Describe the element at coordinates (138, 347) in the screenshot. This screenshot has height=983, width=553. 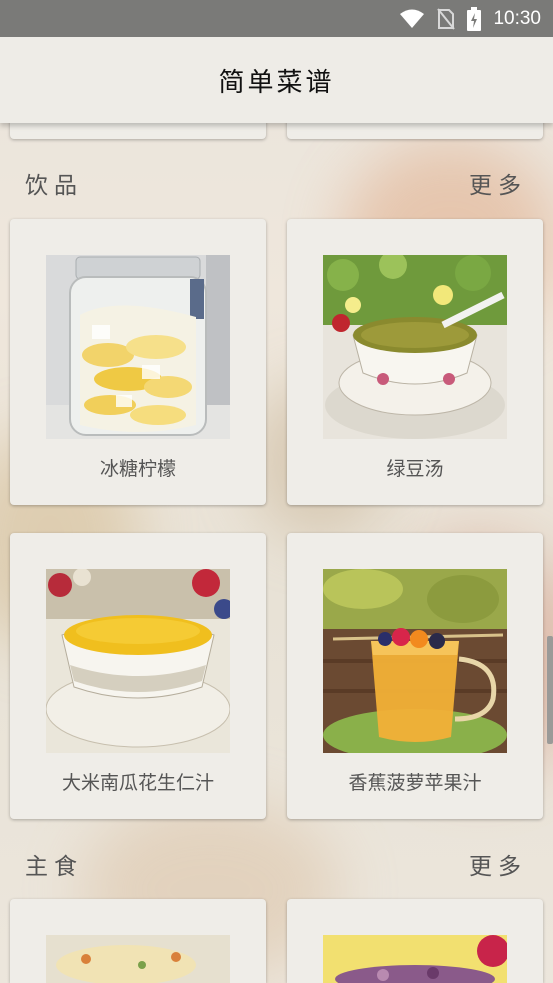
I see `recipe-image-lemon-rock-sugar` at that location.